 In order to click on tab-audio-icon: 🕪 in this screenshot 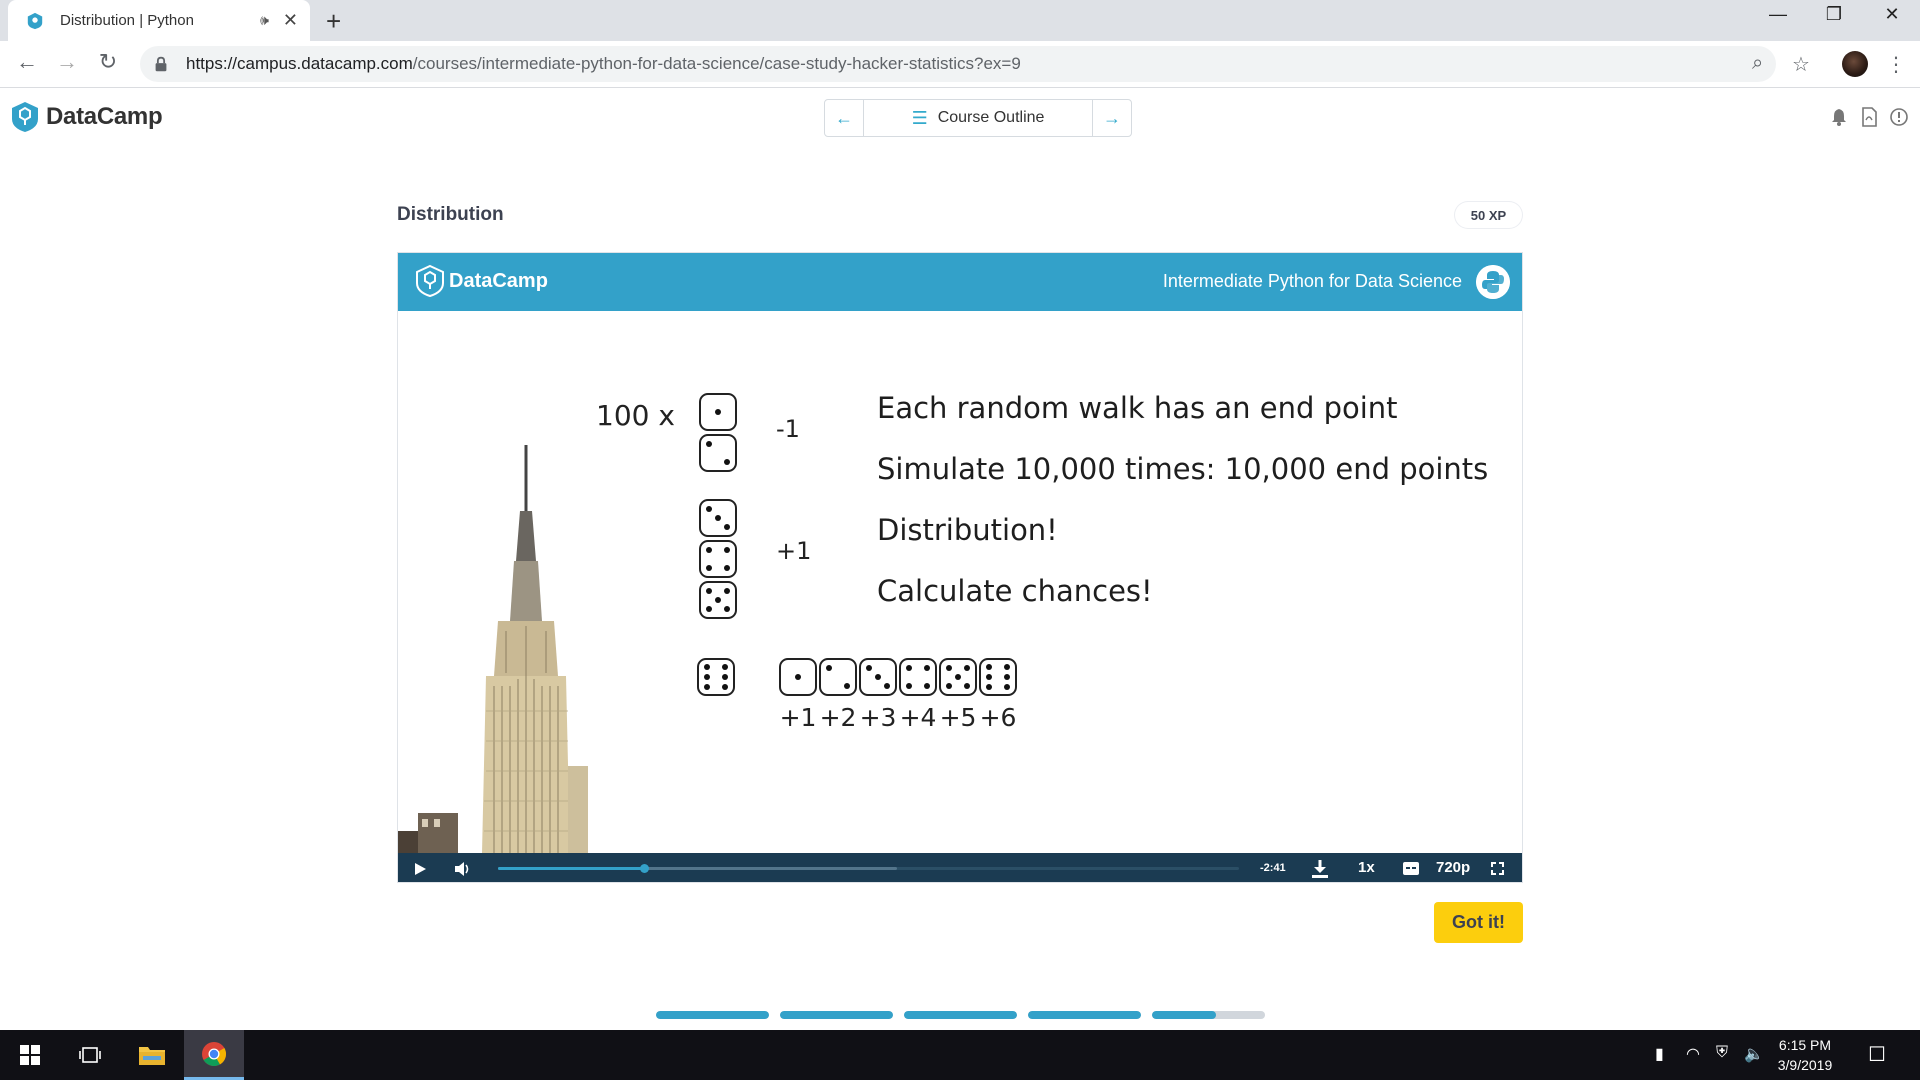, I will do `click(264, 20)`.